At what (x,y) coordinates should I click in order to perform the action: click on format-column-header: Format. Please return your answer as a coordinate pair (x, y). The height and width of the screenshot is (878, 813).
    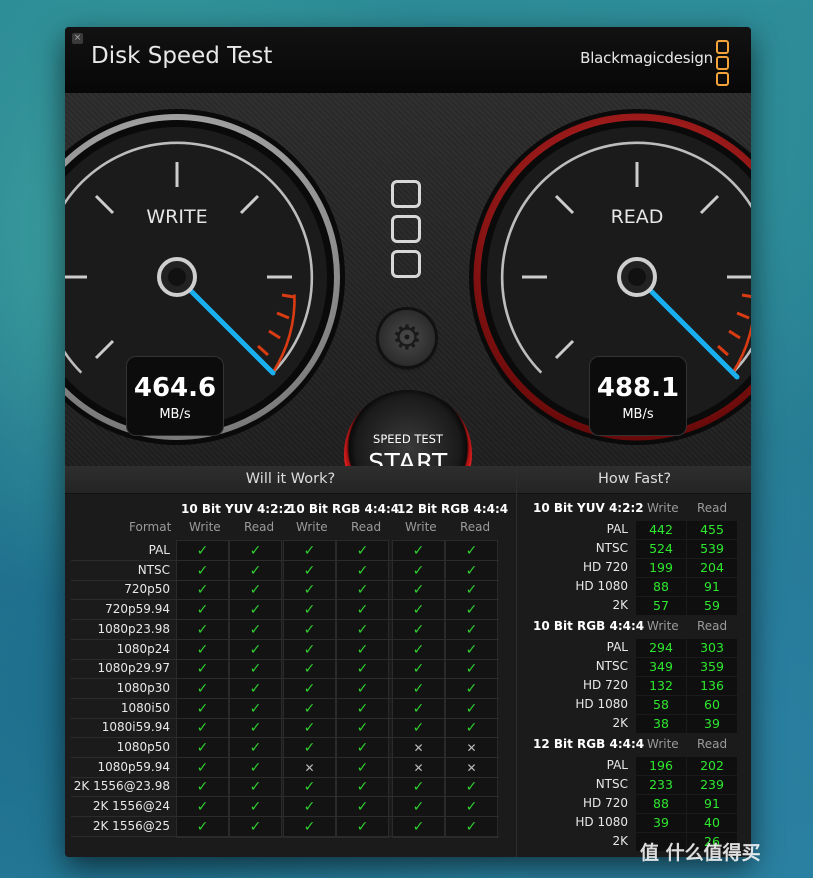
    Looking at the image, I should click on (150, 527).